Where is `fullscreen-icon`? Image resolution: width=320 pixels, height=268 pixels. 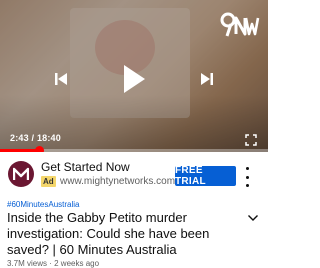 fullscreen-icon is located at coordinates (251, 140).